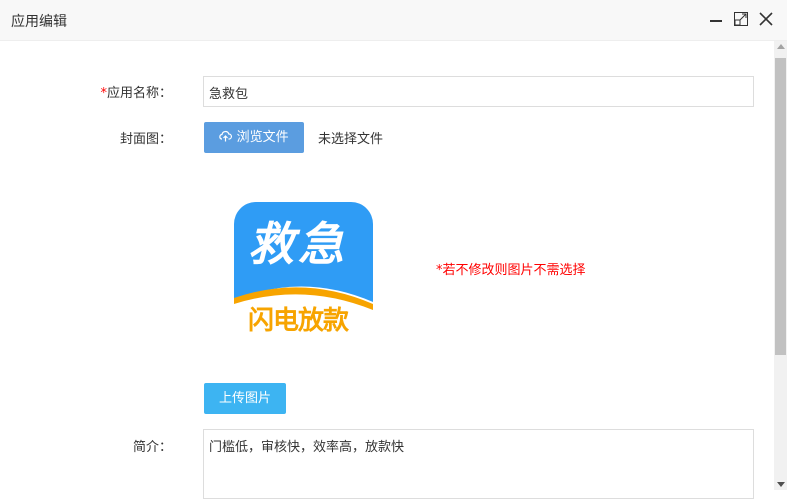  Describe the element at coordinates (780, 206) in the screenshot. I see `scrollbar-thumb` at that location.